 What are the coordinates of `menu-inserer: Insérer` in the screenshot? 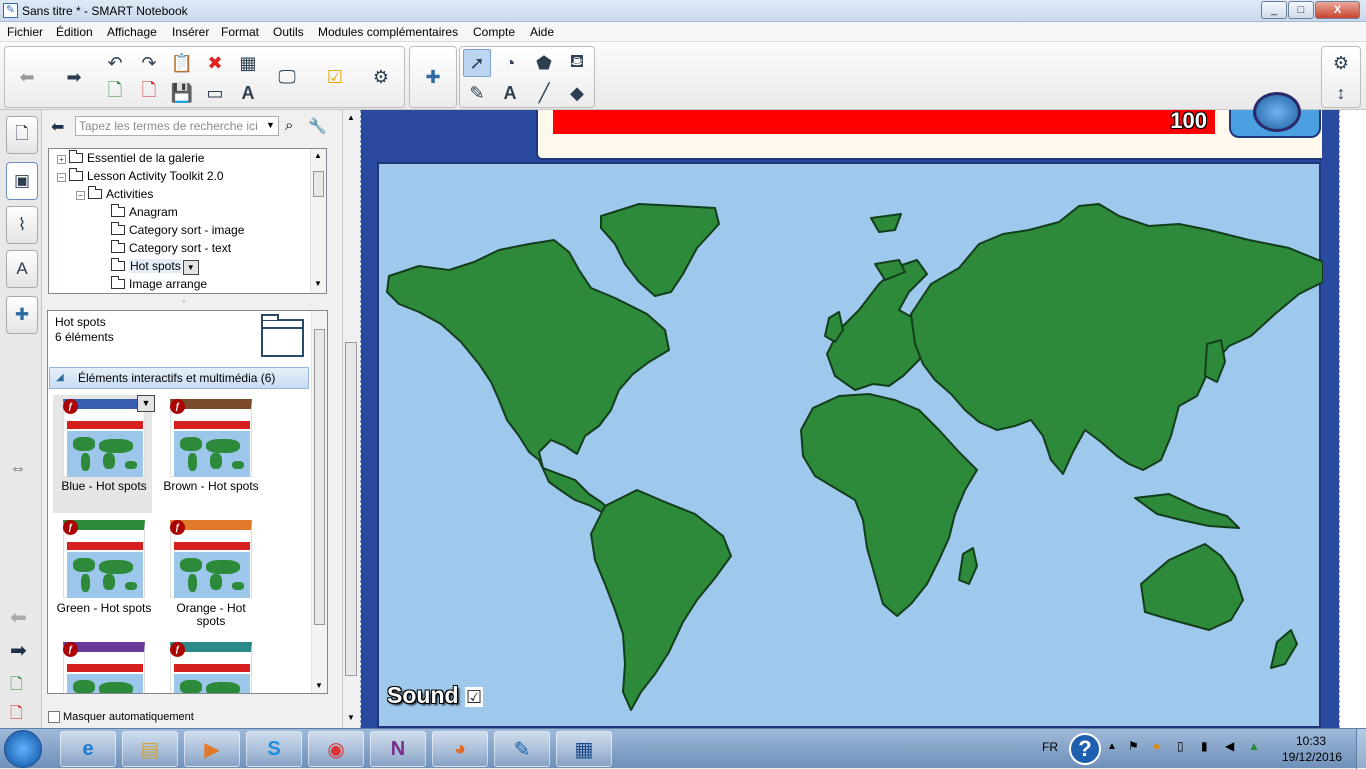 It's located at (190, 32).